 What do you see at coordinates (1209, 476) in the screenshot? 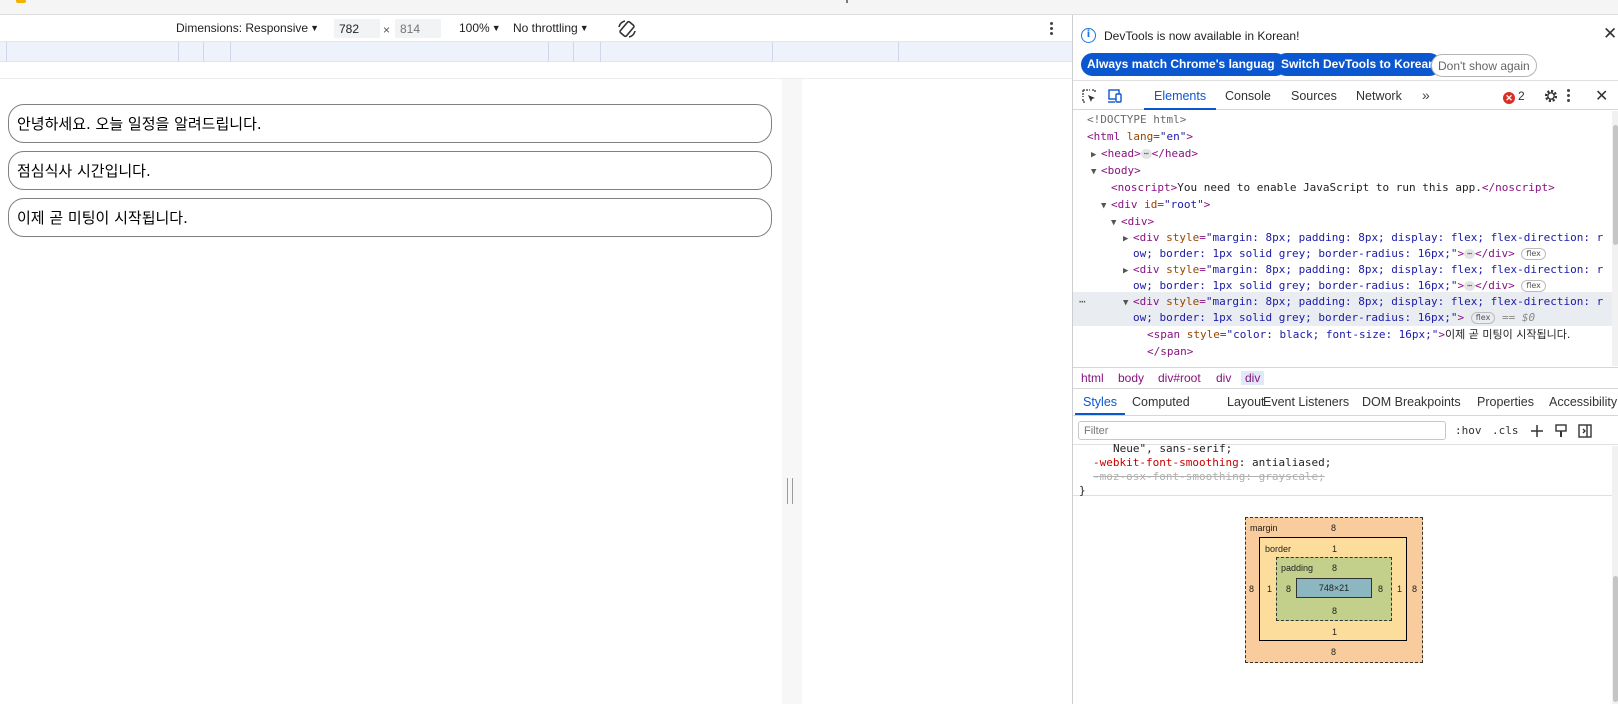
I see `css-declaration-overridden: -moz-osx-font-smoothing: grayscale;` at bounding box center [1209, 476].